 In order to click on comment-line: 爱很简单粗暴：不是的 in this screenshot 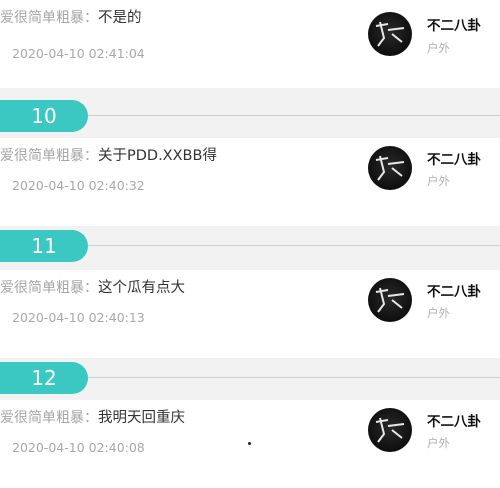, I will do `click(71, 16)`.